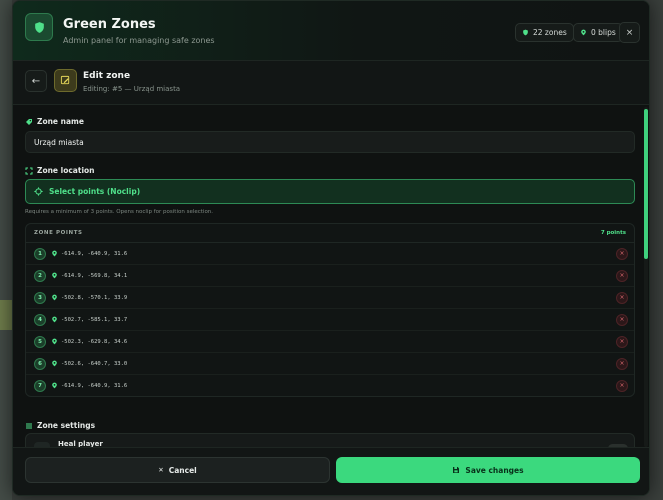  I want to click on table-row: 2 -614.9, -569.8, 34.1 ×, so click(330, 276).